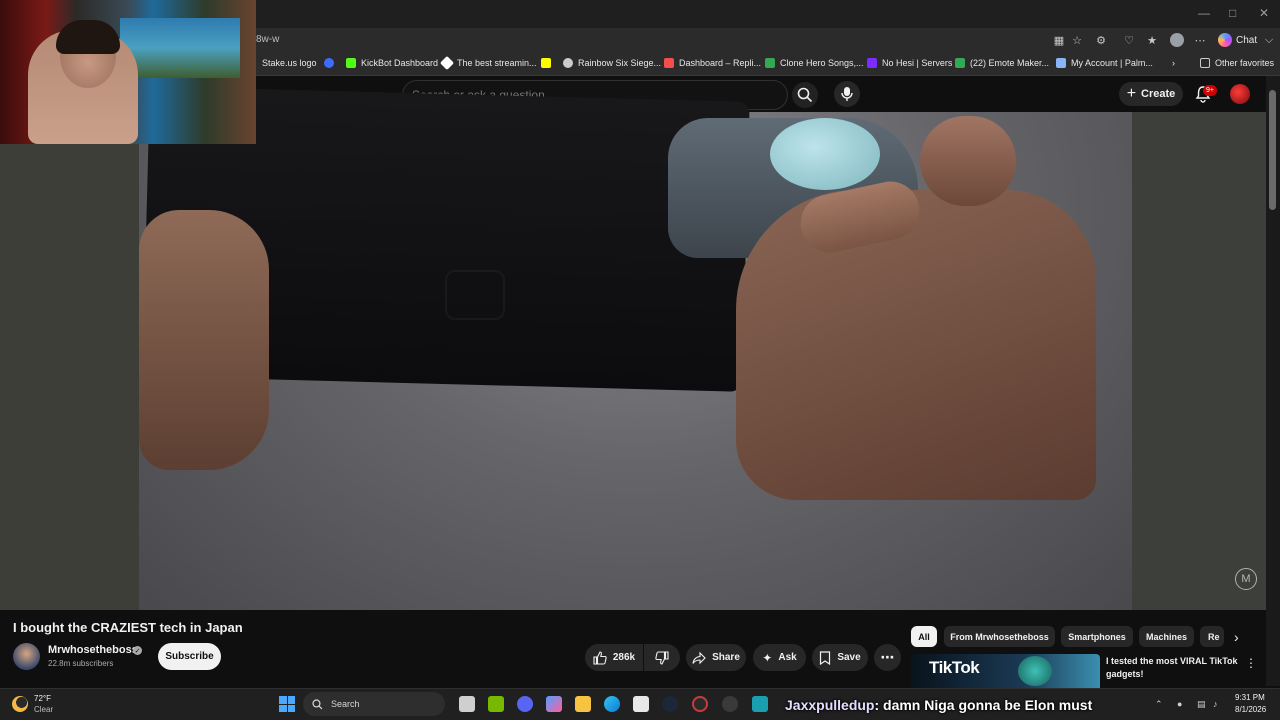 Image resolution: width=1280 pixels, height=720 pixels. I want to click on channel-avatar, so click(26, 656).